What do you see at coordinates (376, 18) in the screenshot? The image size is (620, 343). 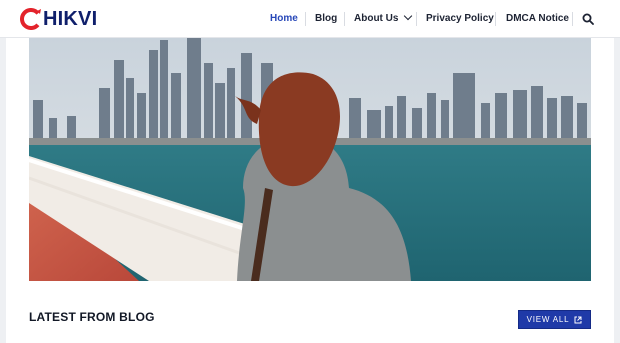 I see `nav-about-us-label: About Us` at bounding box center [376, 18].